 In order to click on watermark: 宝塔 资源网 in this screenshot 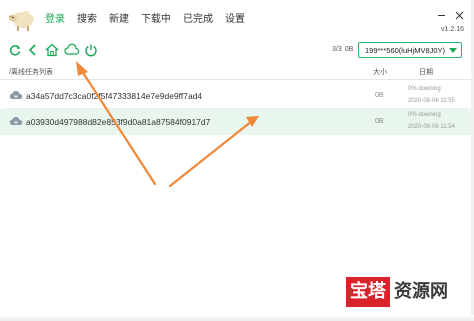, I will do `click(399, 292)`.